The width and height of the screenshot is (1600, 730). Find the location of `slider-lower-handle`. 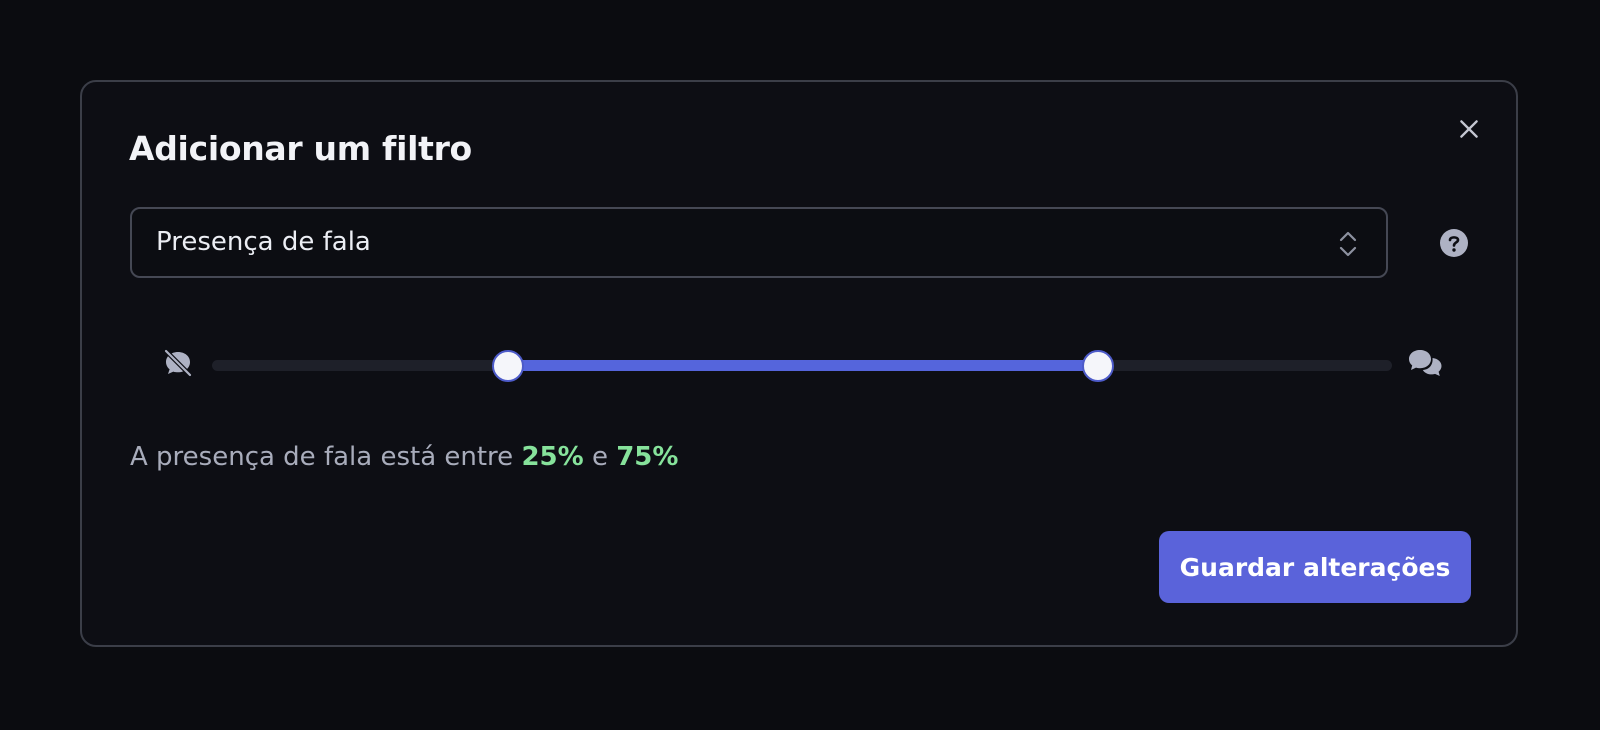

slider-lower-handle is located at coordinates (508, 366).